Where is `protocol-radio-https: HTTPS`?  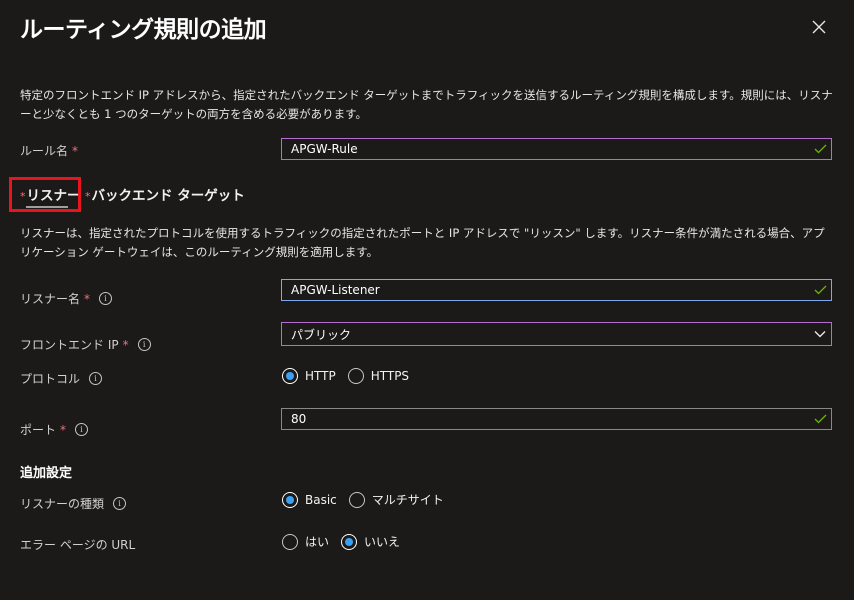
protocol-radio-https: HTTPS is located at coordinates (378, 376).